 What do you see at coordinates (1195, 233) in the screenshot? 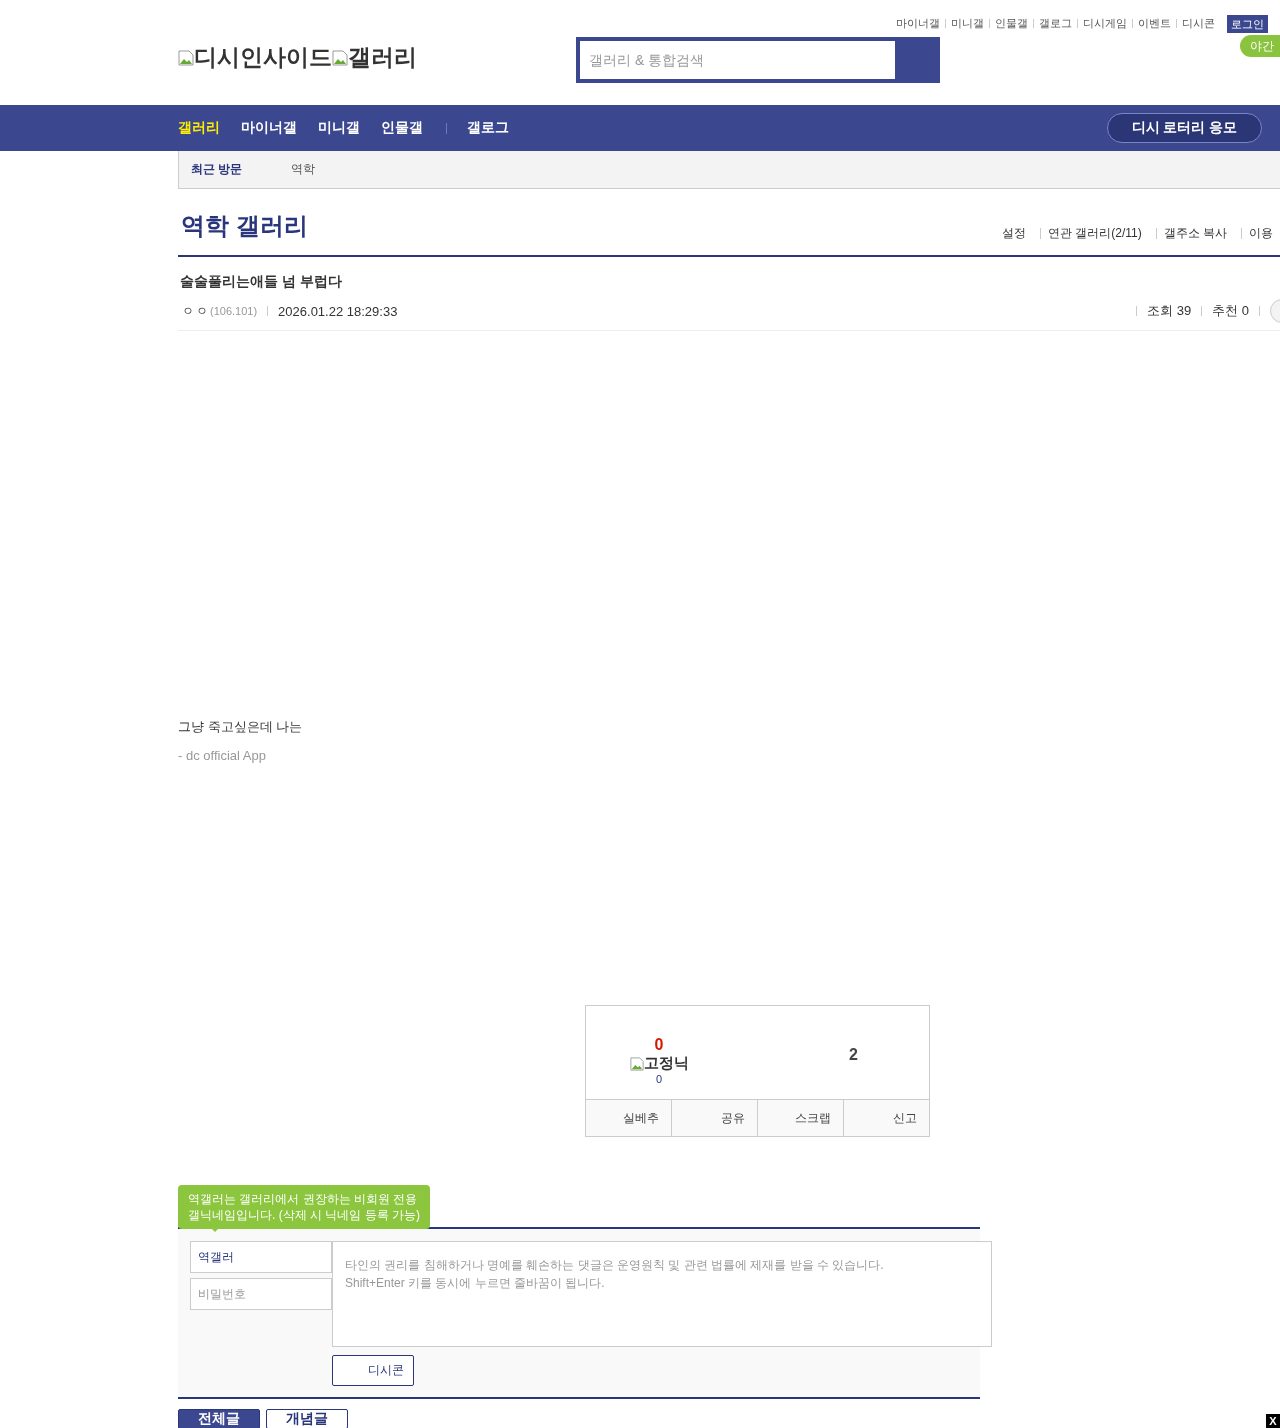
I see `gallery-link: 갤주소 복사` at bounding box center [1195, 233].